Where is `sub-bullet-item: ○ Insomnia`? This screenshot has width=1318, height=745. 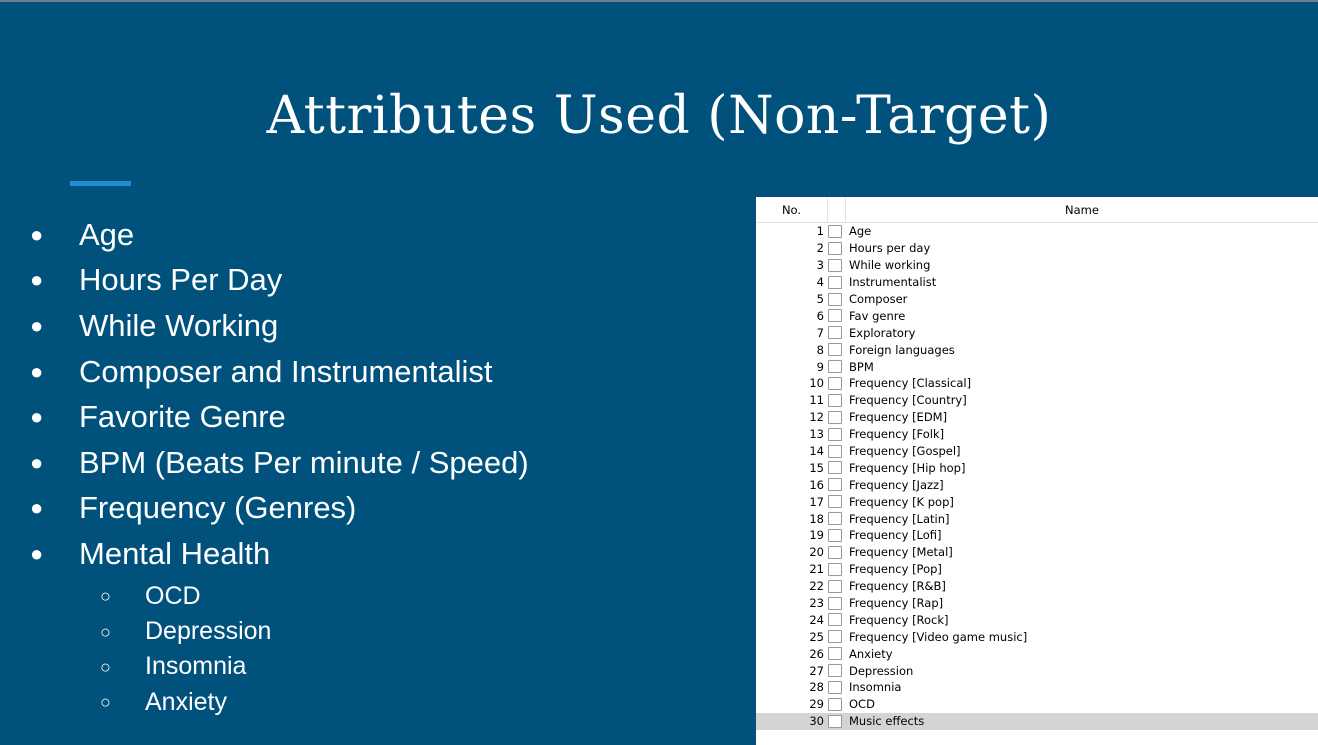 sub-bullet-item: ○ Insomnia is located at coordinates (314, 666).